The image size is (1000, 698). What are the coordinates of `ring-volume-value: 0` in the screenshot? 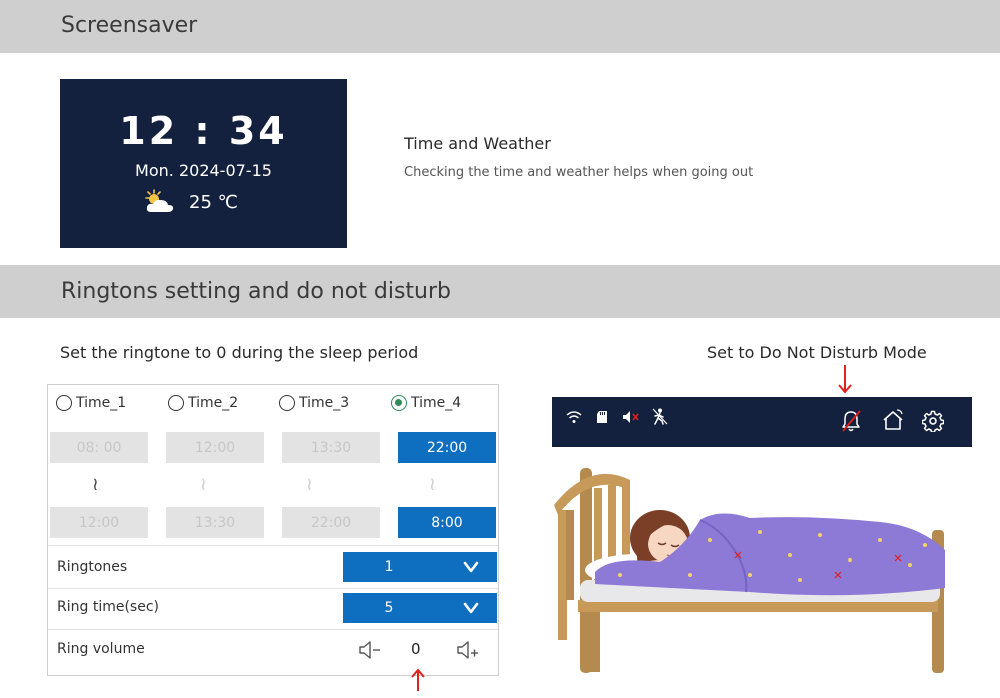 It's located at (416, 649).